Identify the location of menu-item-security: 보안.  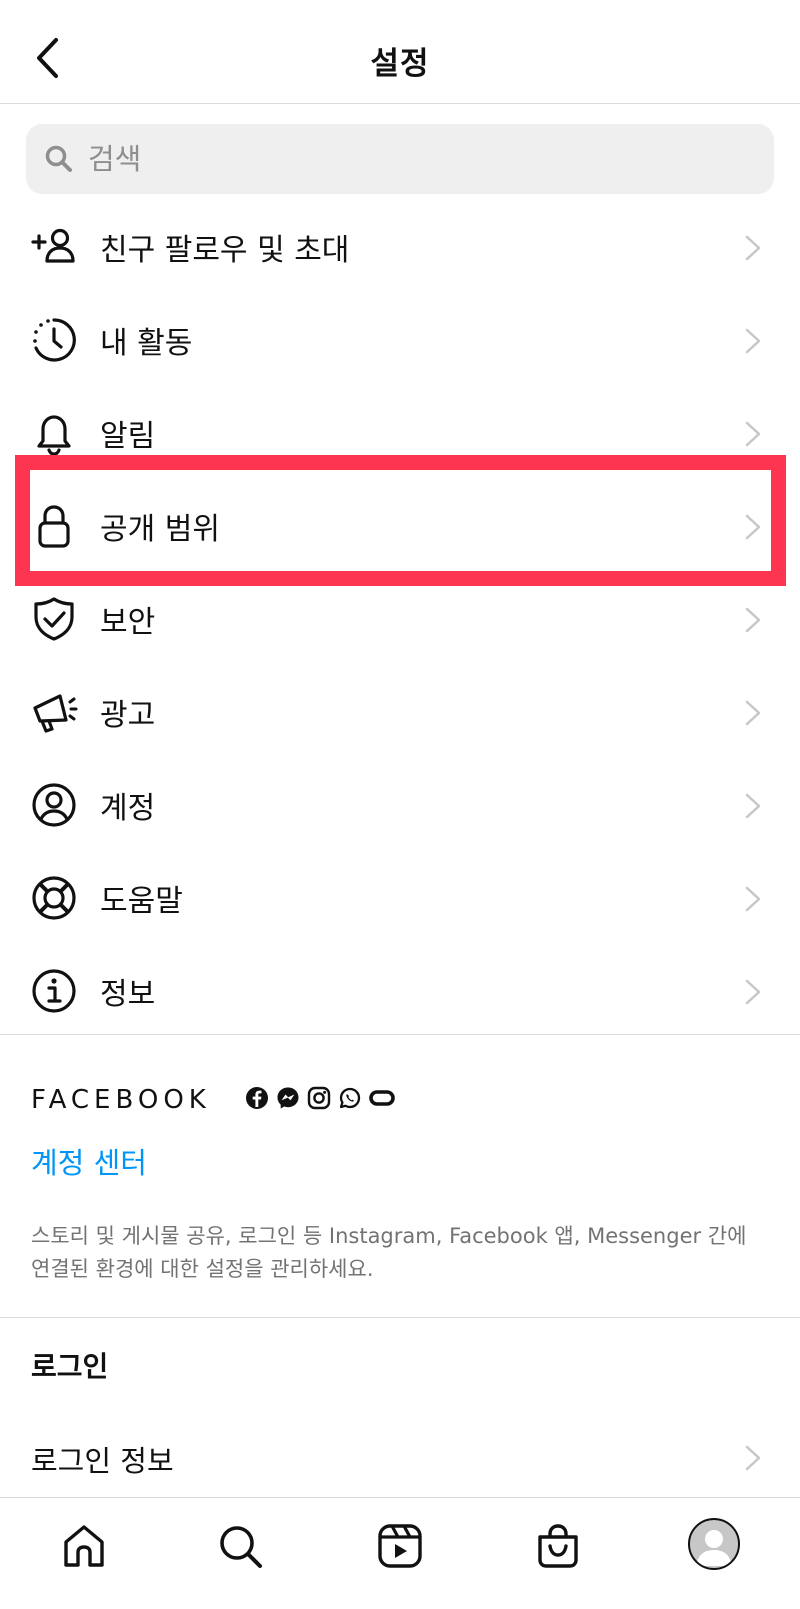
(400, 618).